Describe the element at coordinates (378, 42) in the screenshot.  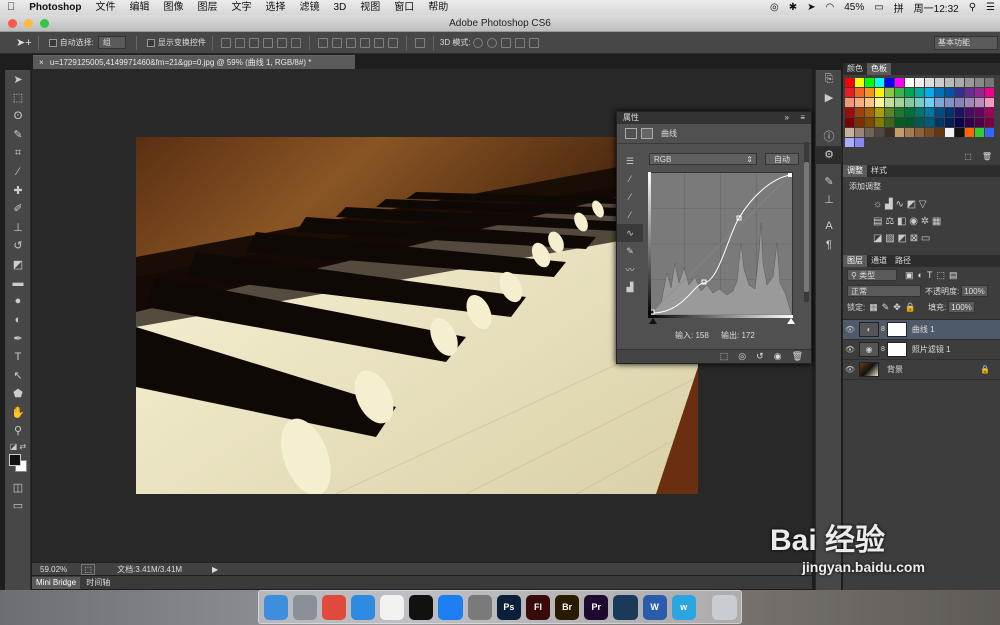
I see `distribute-hcenter-icon` at that location.